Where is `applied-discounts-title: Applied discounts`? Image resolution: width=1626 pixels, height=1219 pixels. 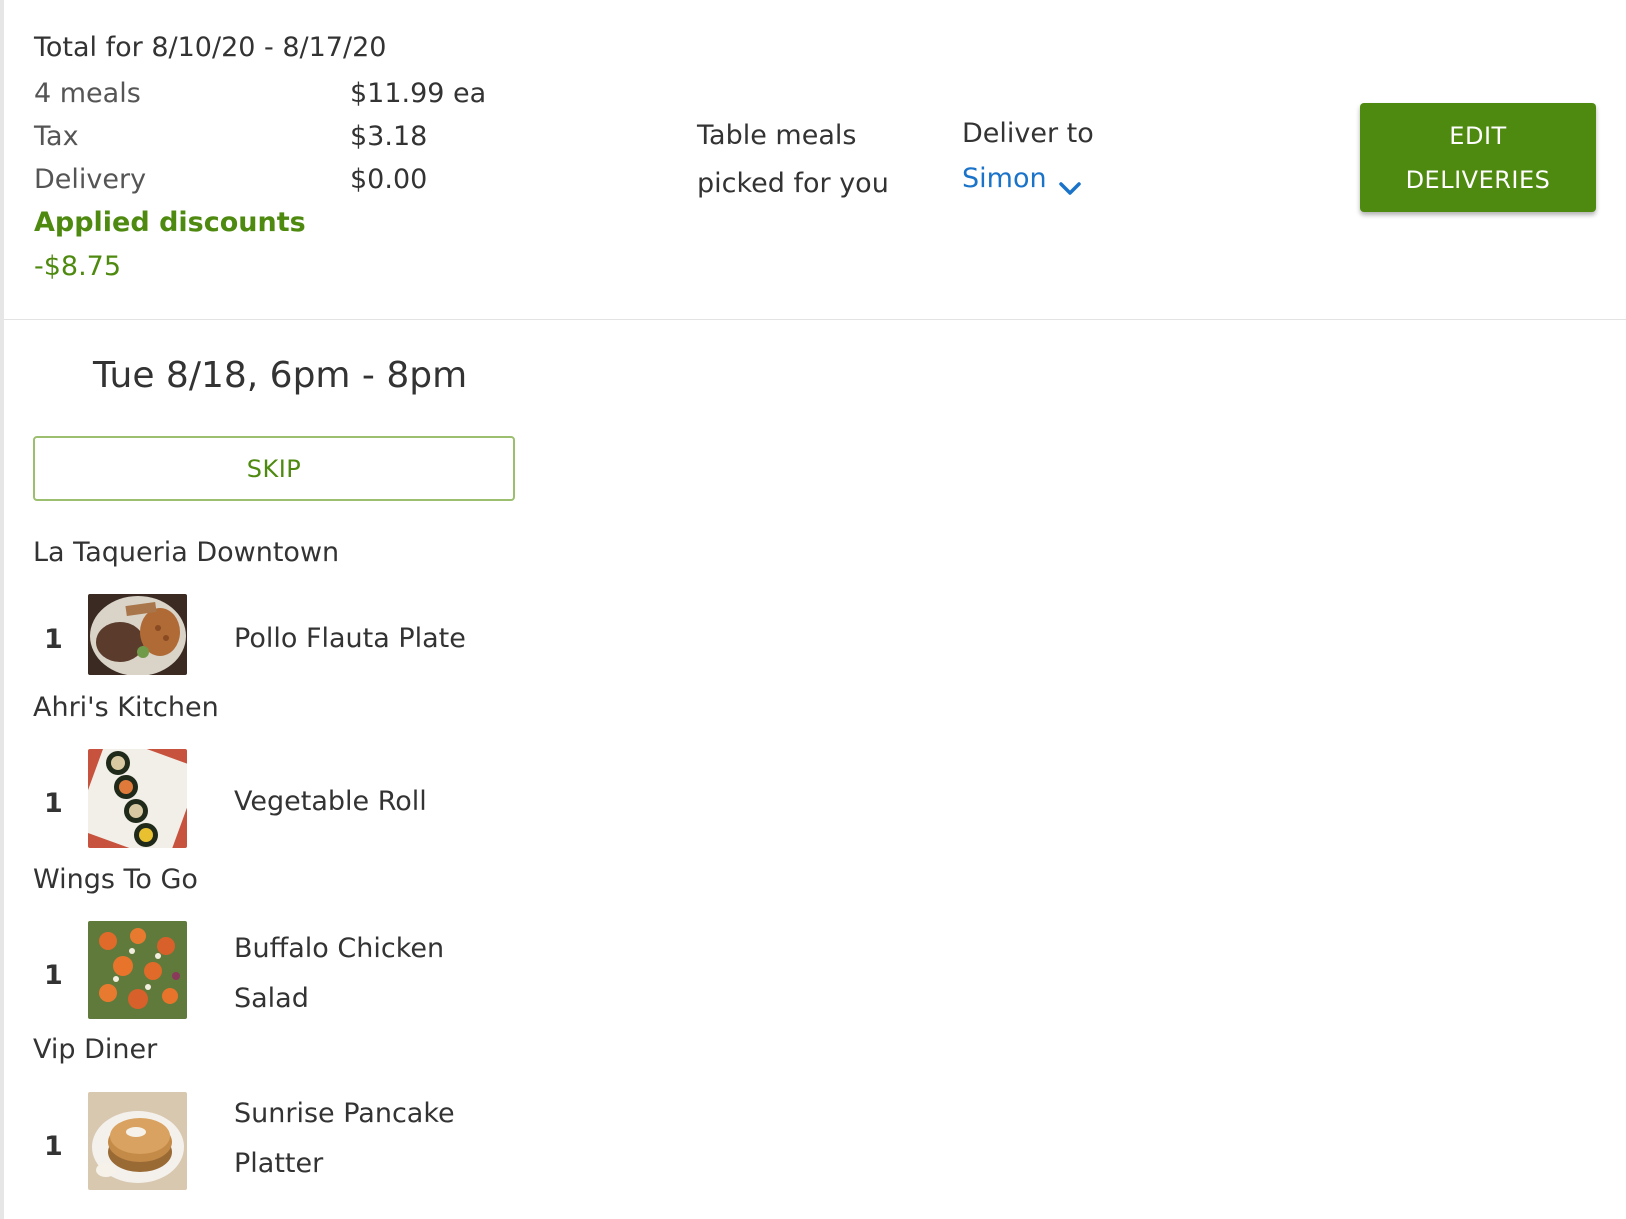 applied-discounts-title: Applied discounts is located at coordinates (170, 222).